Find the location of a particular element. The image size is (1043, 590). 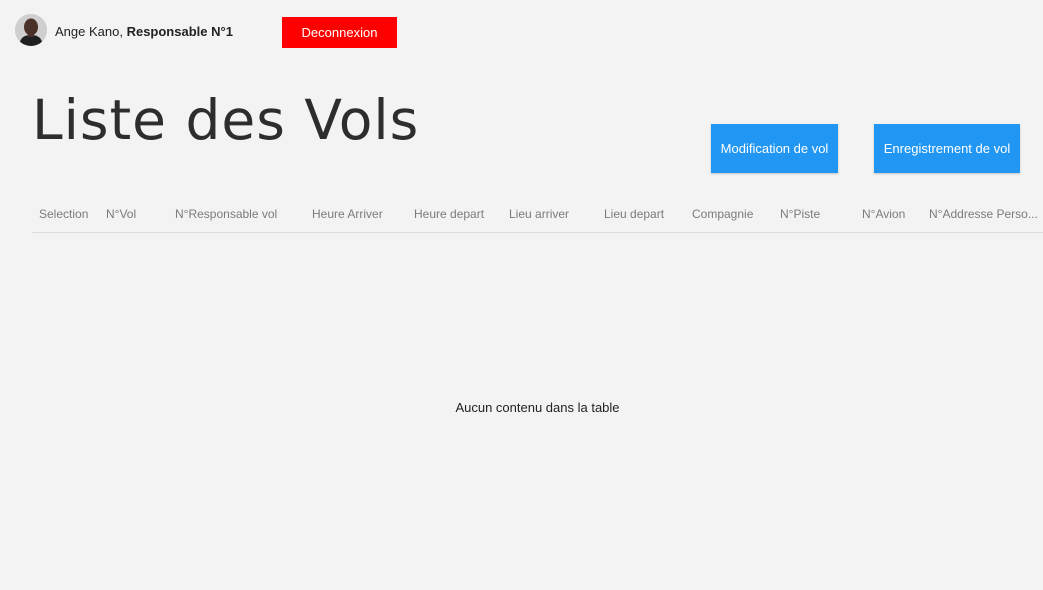

column-header-flight-manager: N°Responsable vol is located at coordinates (226, 214).